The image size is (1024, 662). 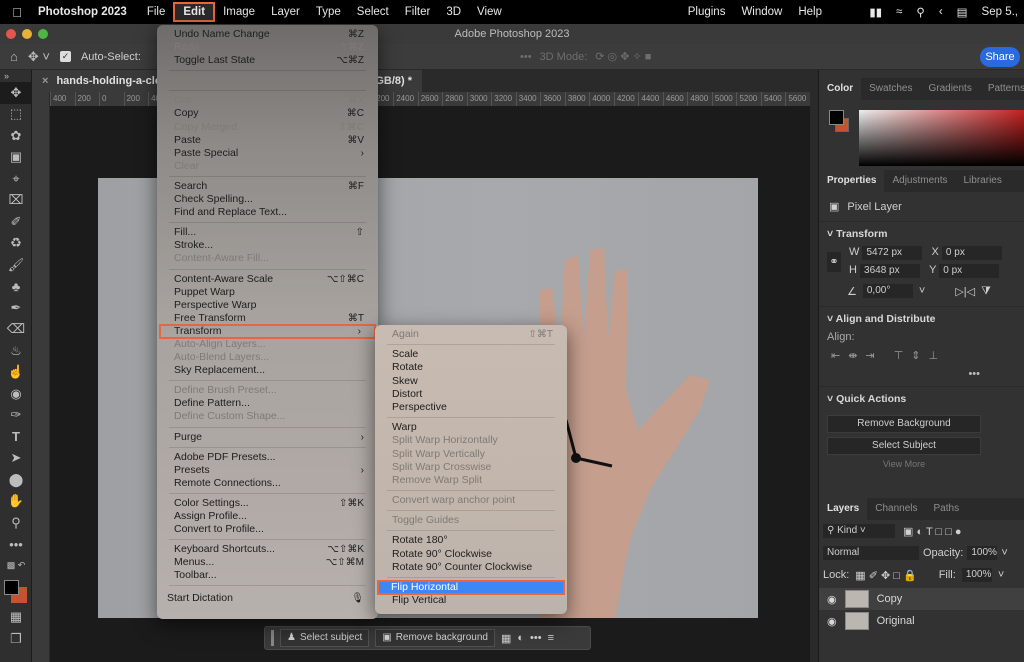 What do you see at coordinates (16, 394) in the screenshot?
I see `dodge-tool-icon: ◉` at bounding box center [16, 394].